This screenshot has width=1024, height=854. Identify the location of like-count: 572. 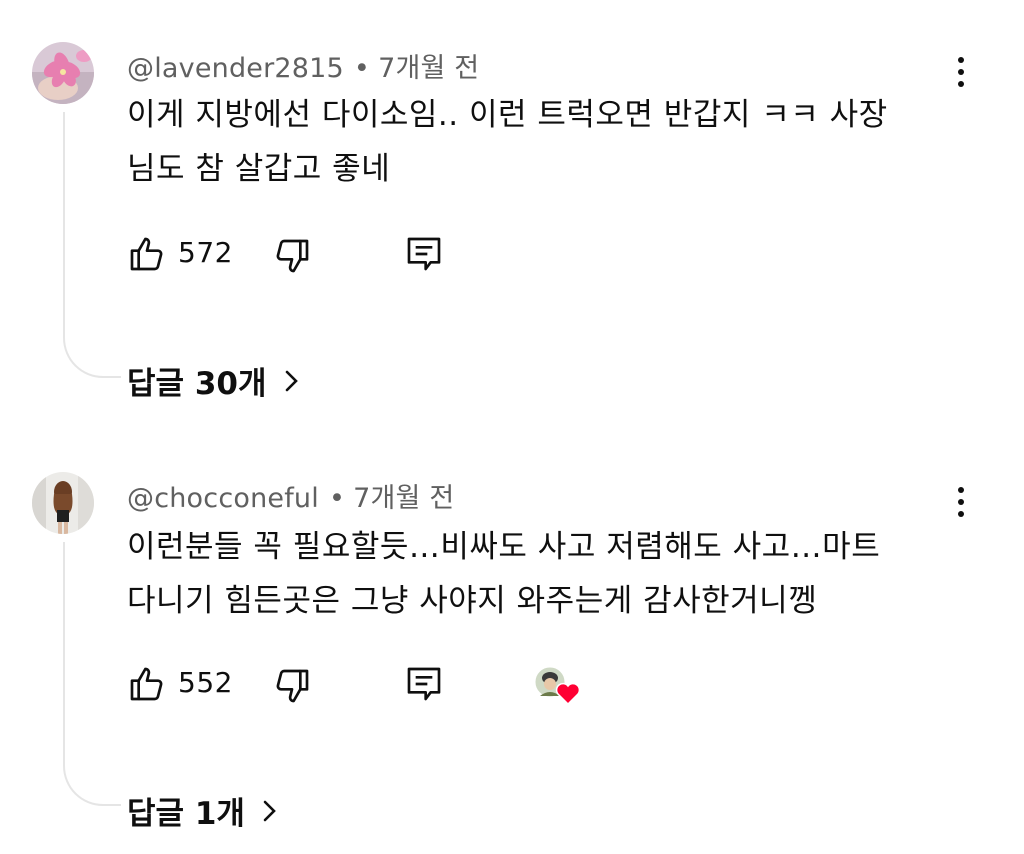
(205, 252).